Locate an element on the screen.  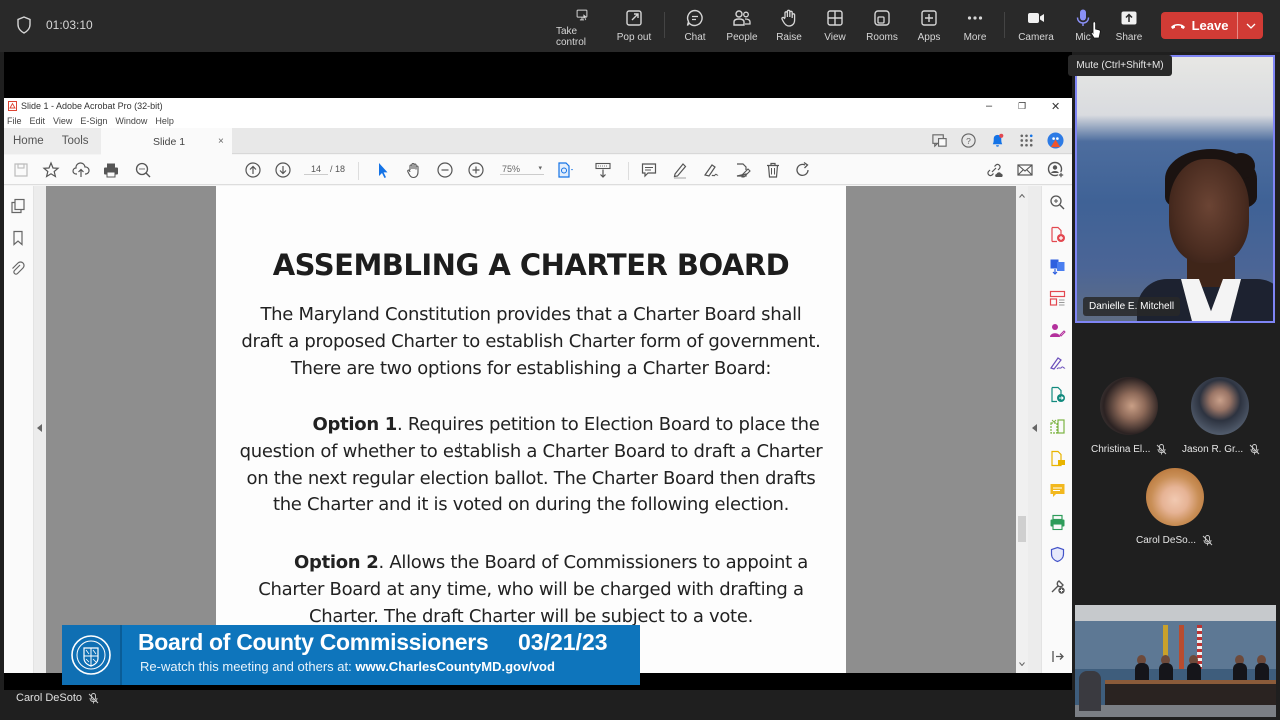
add-user-button is located at coordinates (1056, 170).